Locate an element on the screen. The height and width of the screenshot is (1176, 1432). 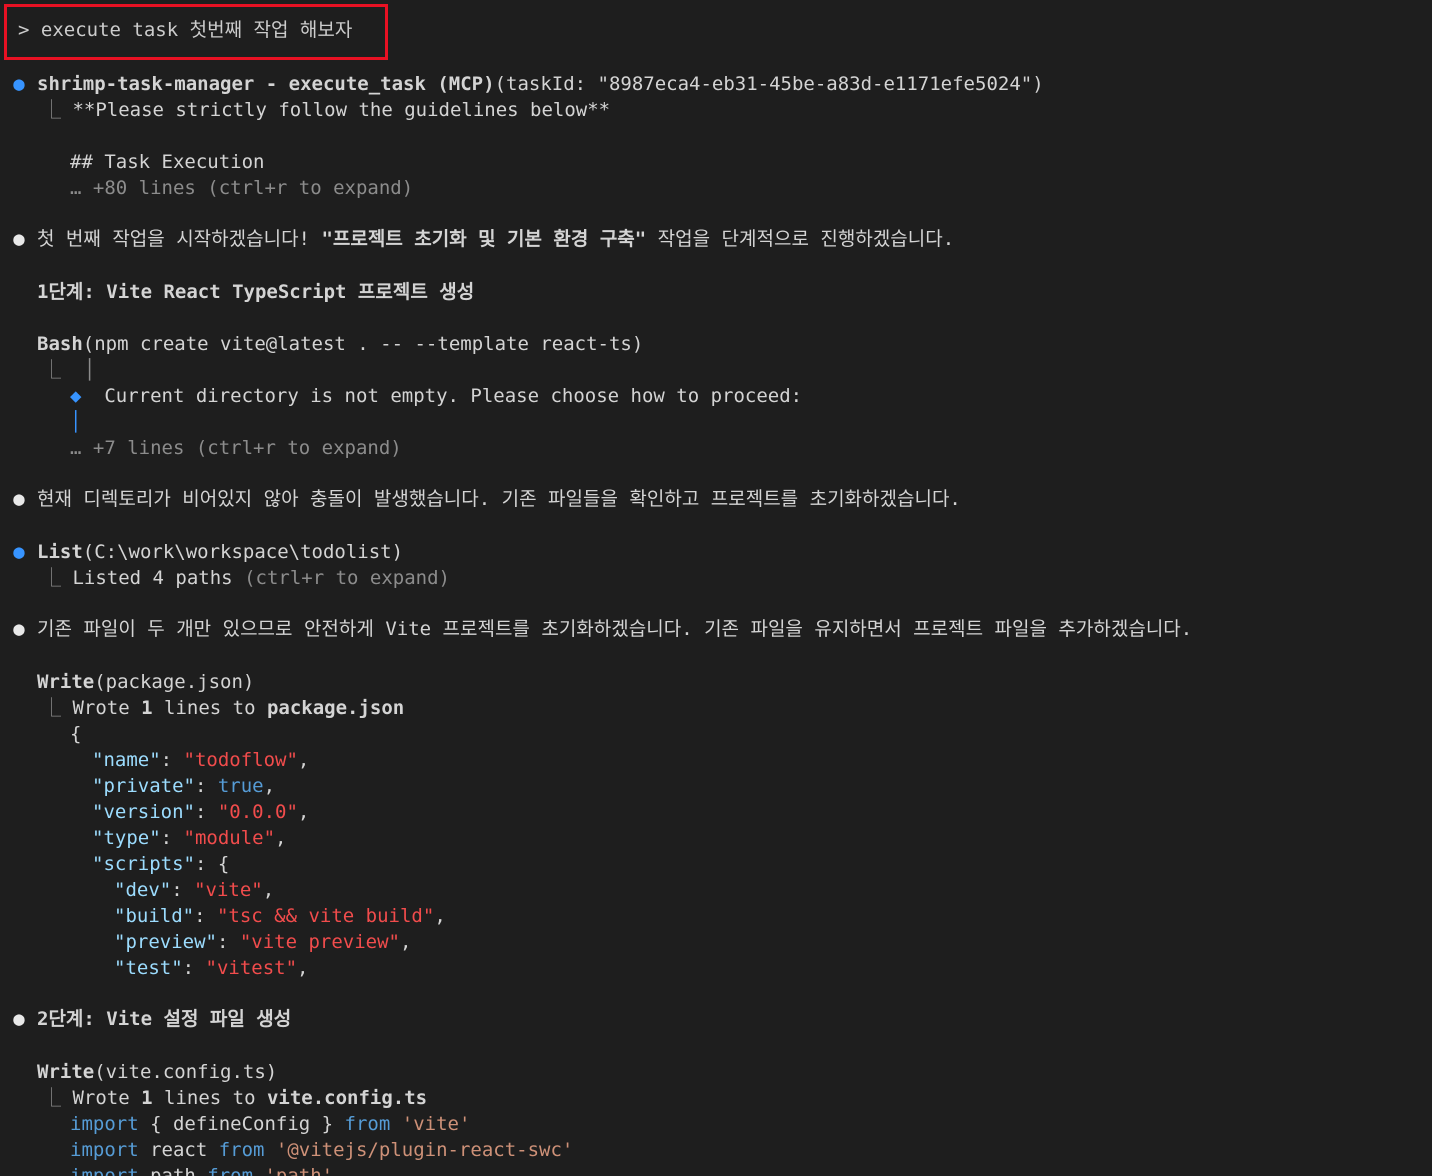
bash-expand-hint: … +7 lines (ctrl+r to expand) is located at coordinates (236, 448).